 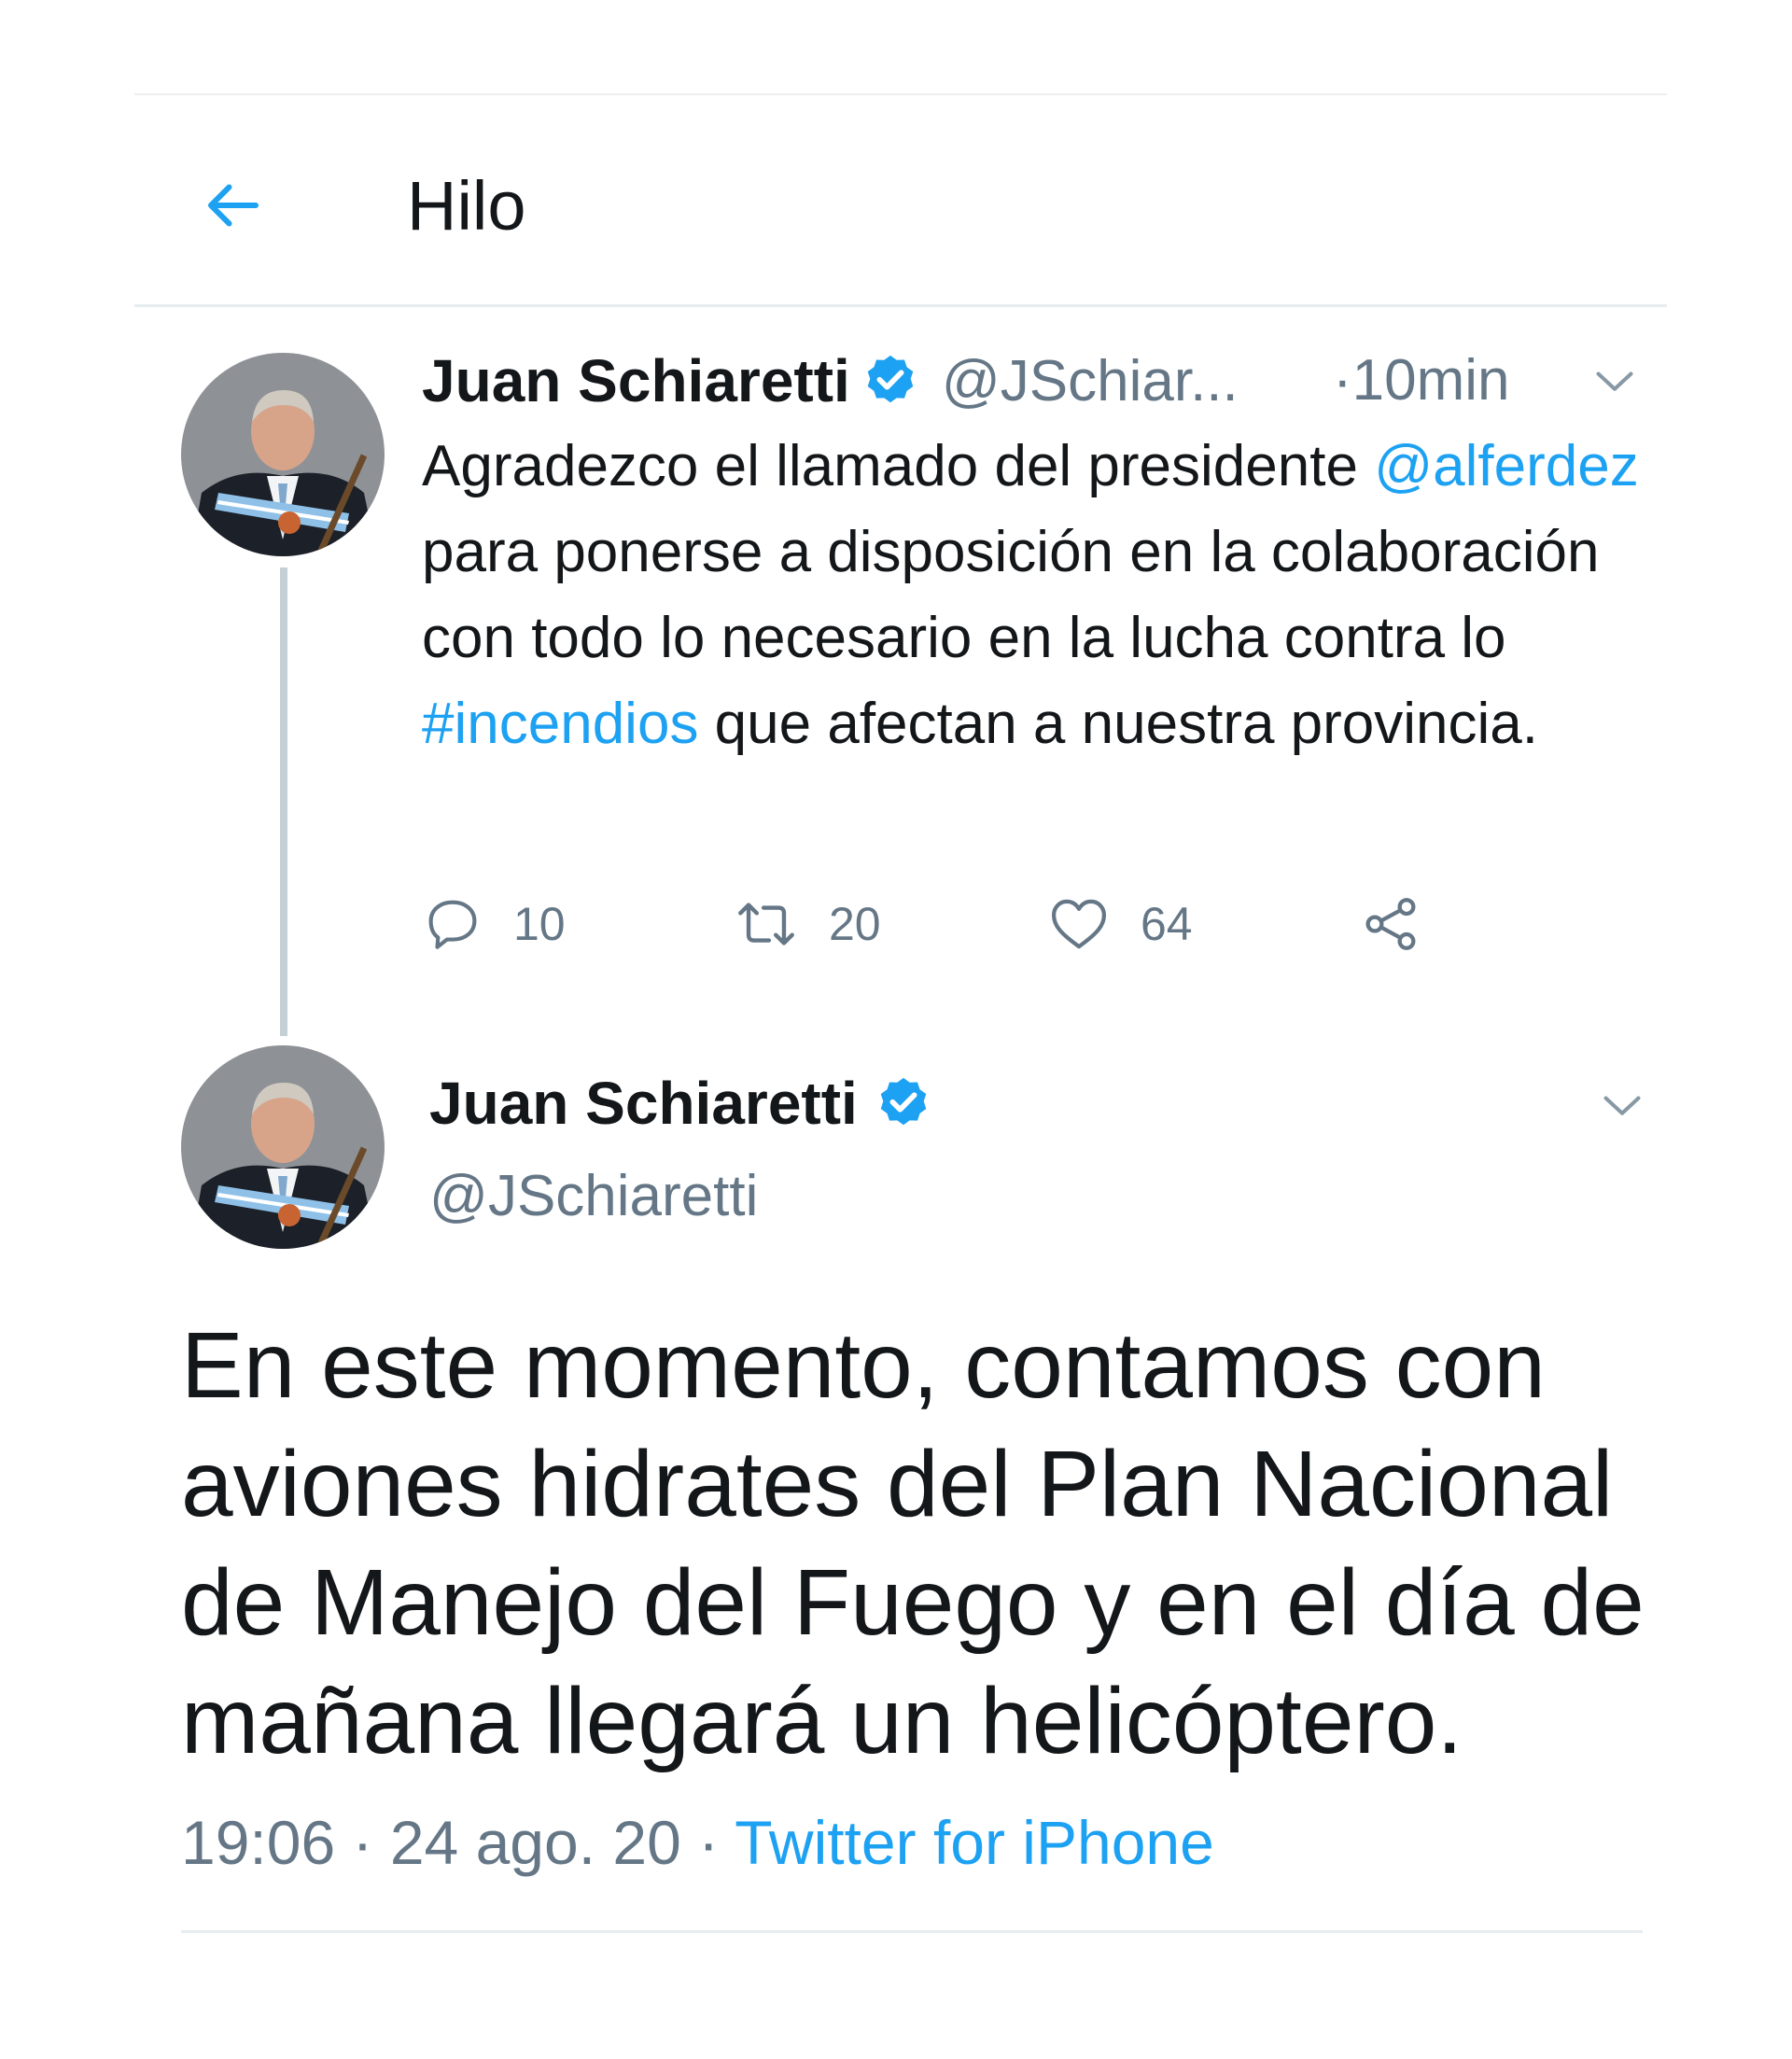 I want to click on page-title: Hilo, so click(x=466, y=206).